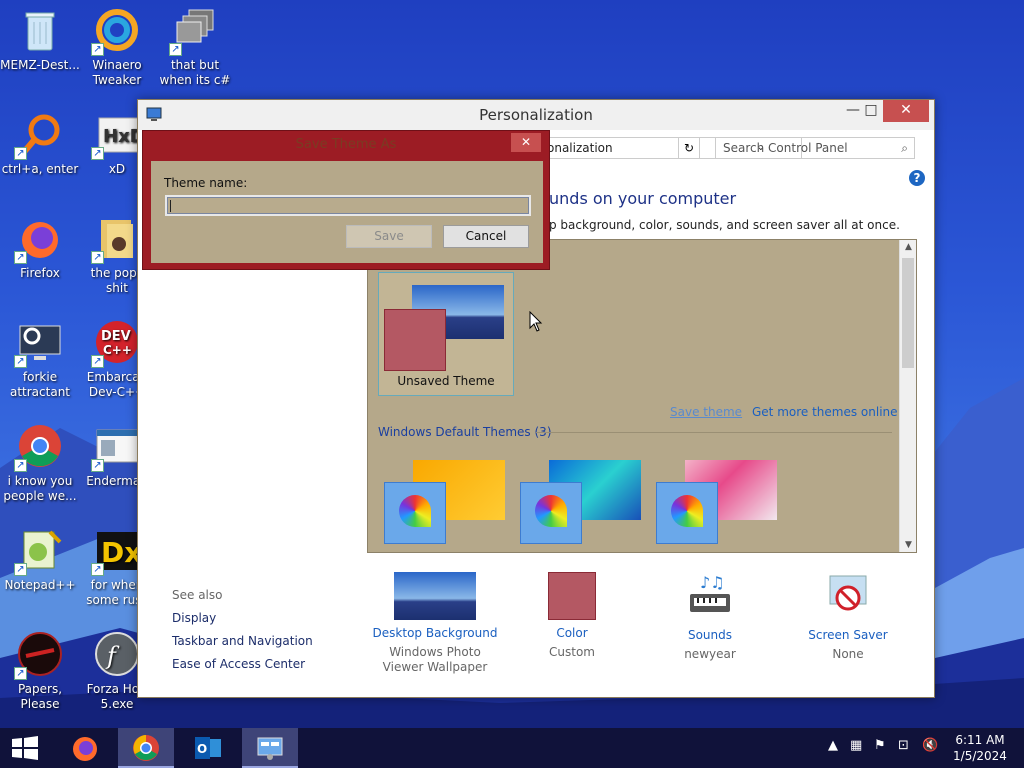 The image size is (1024, 768). What do you see at coordinates (39, 239) in the screenshot?
I see `firefox-icon: ↗` at bounding box center [39, 239].